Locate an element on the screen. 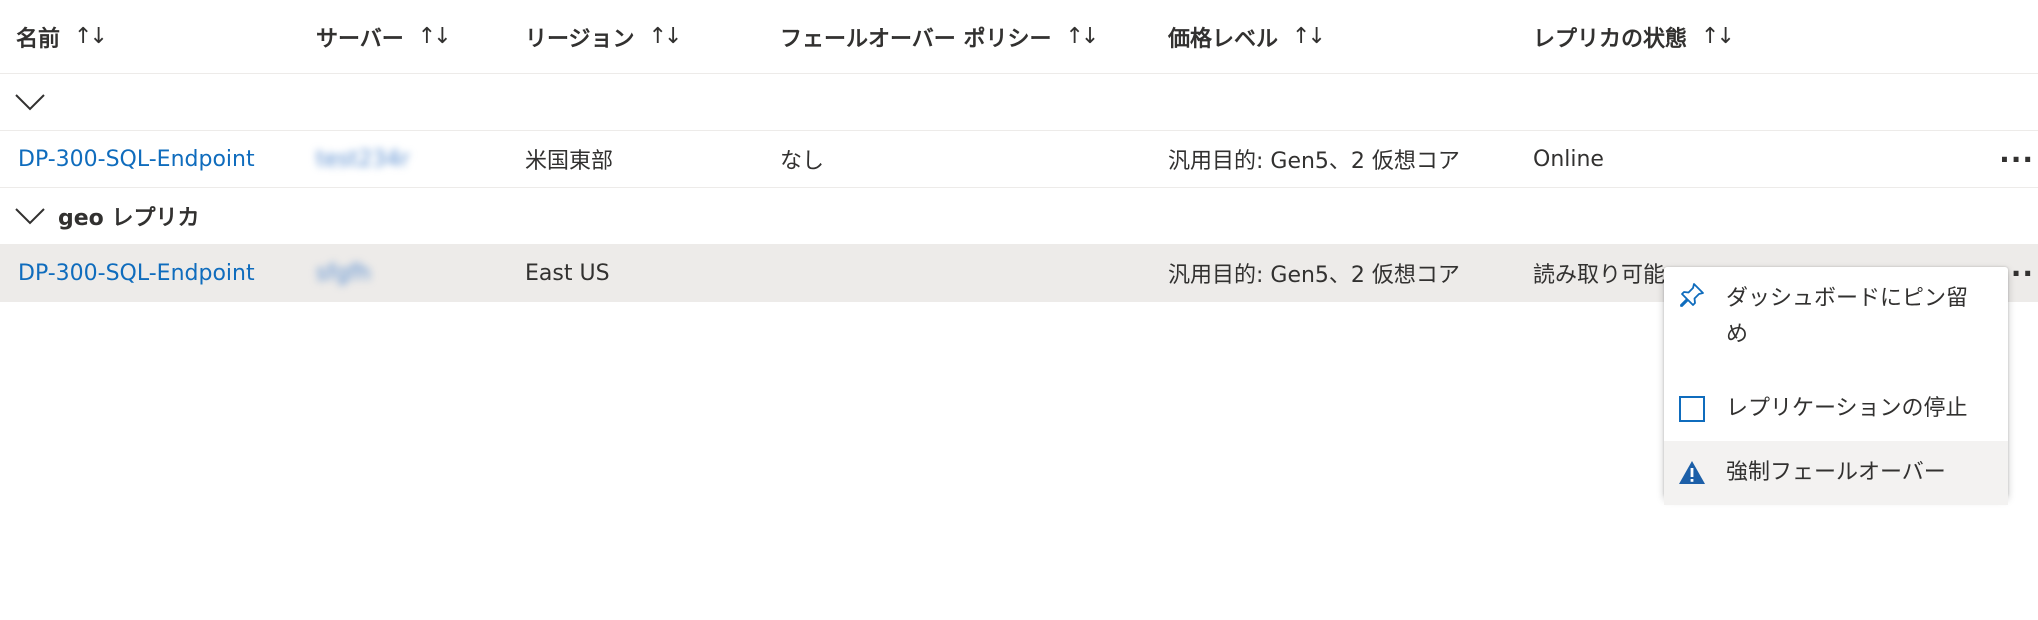  column-header-label: サーバー is located at coordinates (360, 39).